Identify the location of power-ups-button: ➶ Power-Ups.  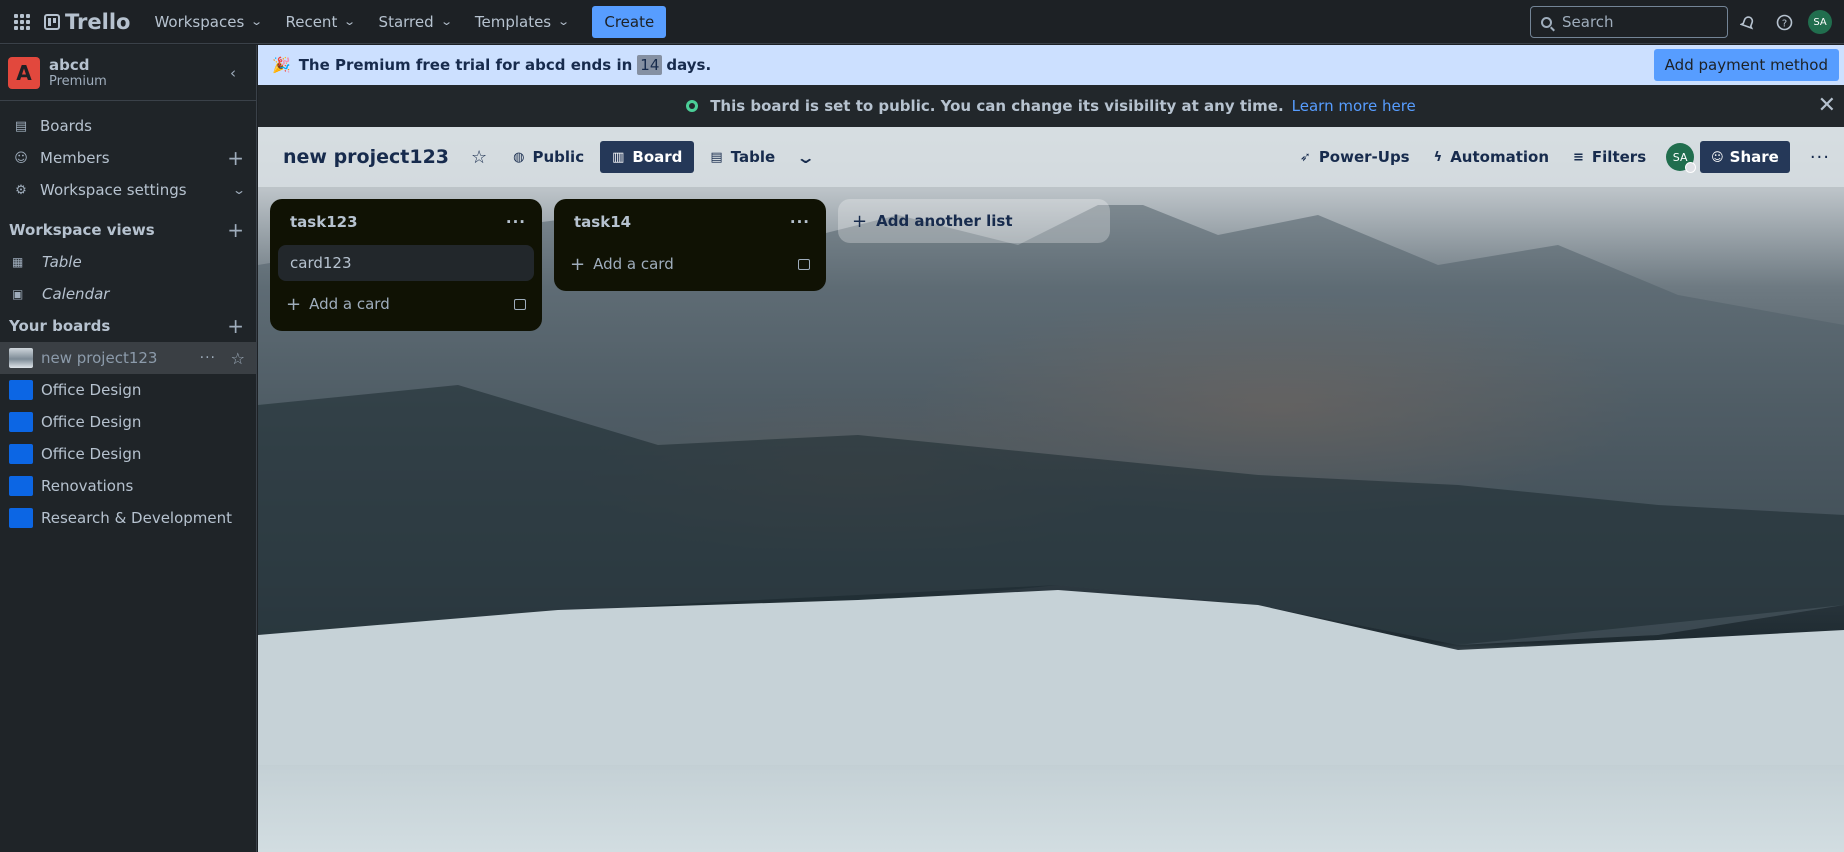
(1355, 157).